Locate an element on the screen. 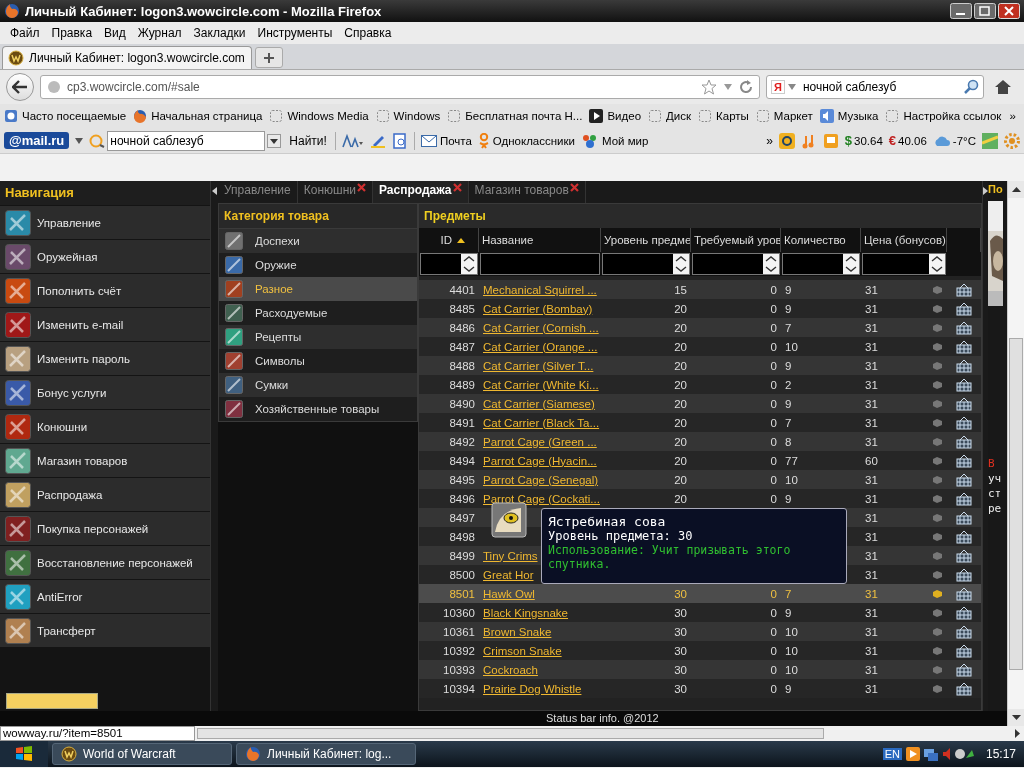 The width and height of the screenshot is (1024, 768). panel-text: В is located at coordinates (992, 463).